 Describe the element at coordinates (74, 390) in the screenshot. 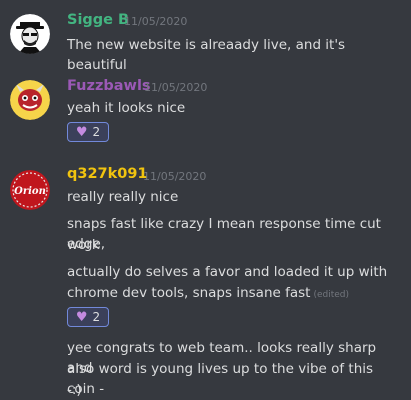

I see `message-text: -:)` at that location.